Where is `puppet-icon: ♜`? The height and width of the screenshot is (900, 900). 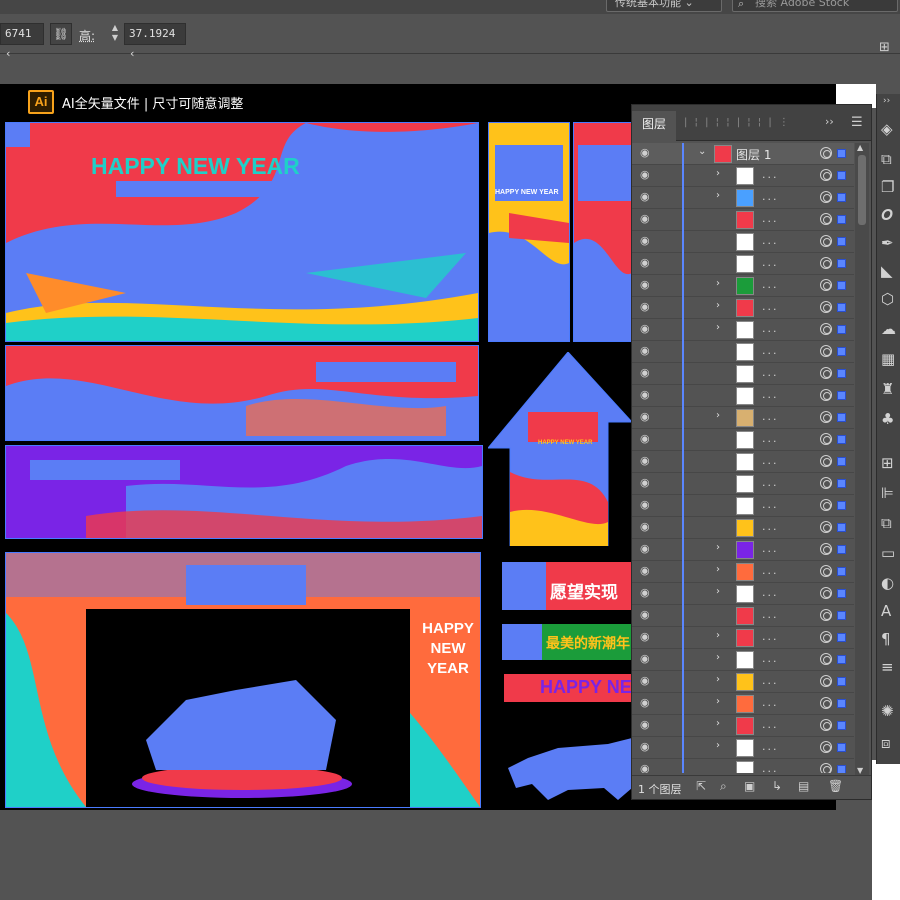 puppet-icon: ♜ is located at coordinates (887, 389).